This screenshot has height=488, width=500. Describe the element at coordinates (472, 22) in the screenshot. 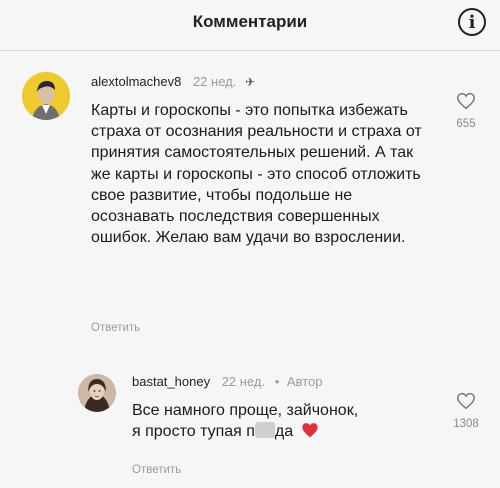

I see `info-icon: i` at that location.